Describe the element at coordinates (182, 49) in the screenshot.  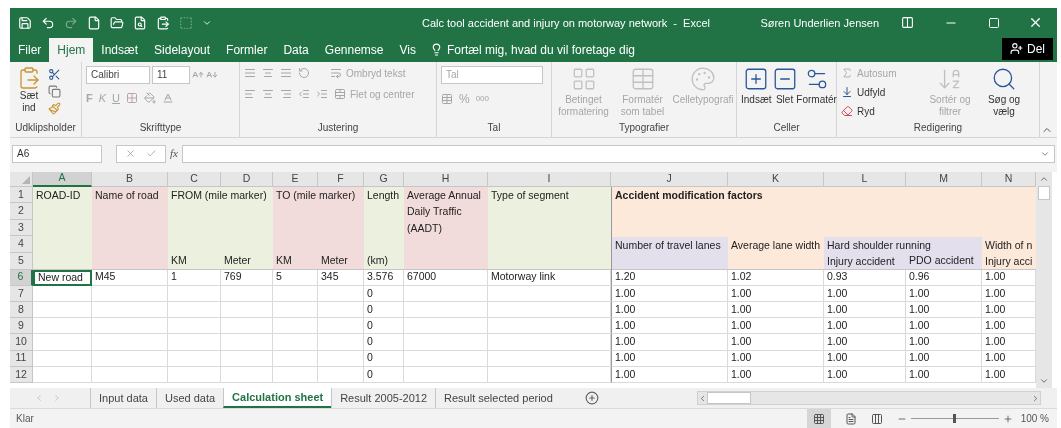
I see `ribbon-tab: Sidelayout` at that location.